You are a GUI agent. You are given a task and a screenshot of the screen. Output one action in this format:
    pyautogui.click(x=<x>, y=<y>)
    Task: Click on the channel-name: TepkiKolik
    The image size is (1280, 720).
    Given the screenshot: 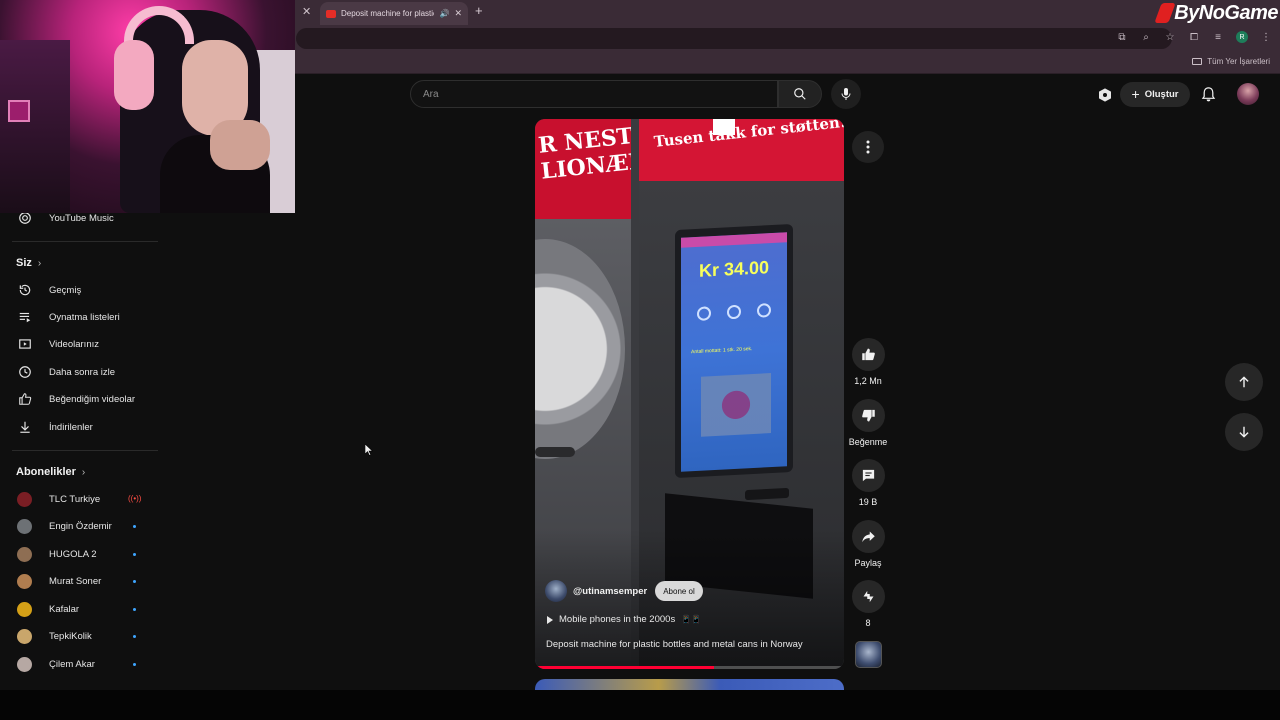 What is the action you would take?
    pyautogui.click(x=70, y=636)
    